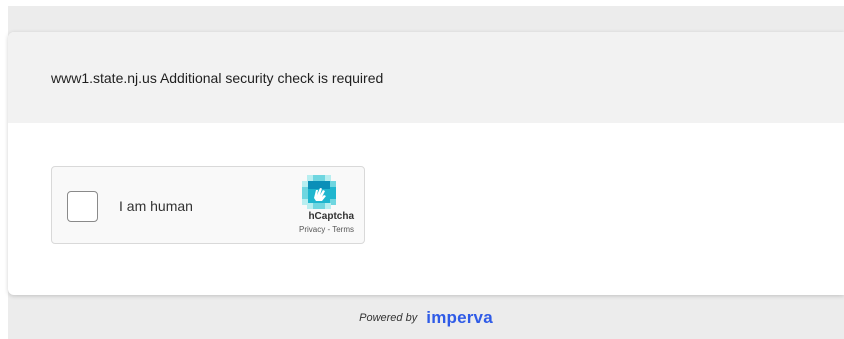 The width and height of the screenshot is (844, 339). Describe the element at coordinates (156, 206) in the screenshot. I see `checkbox-label: I am human` at that location.